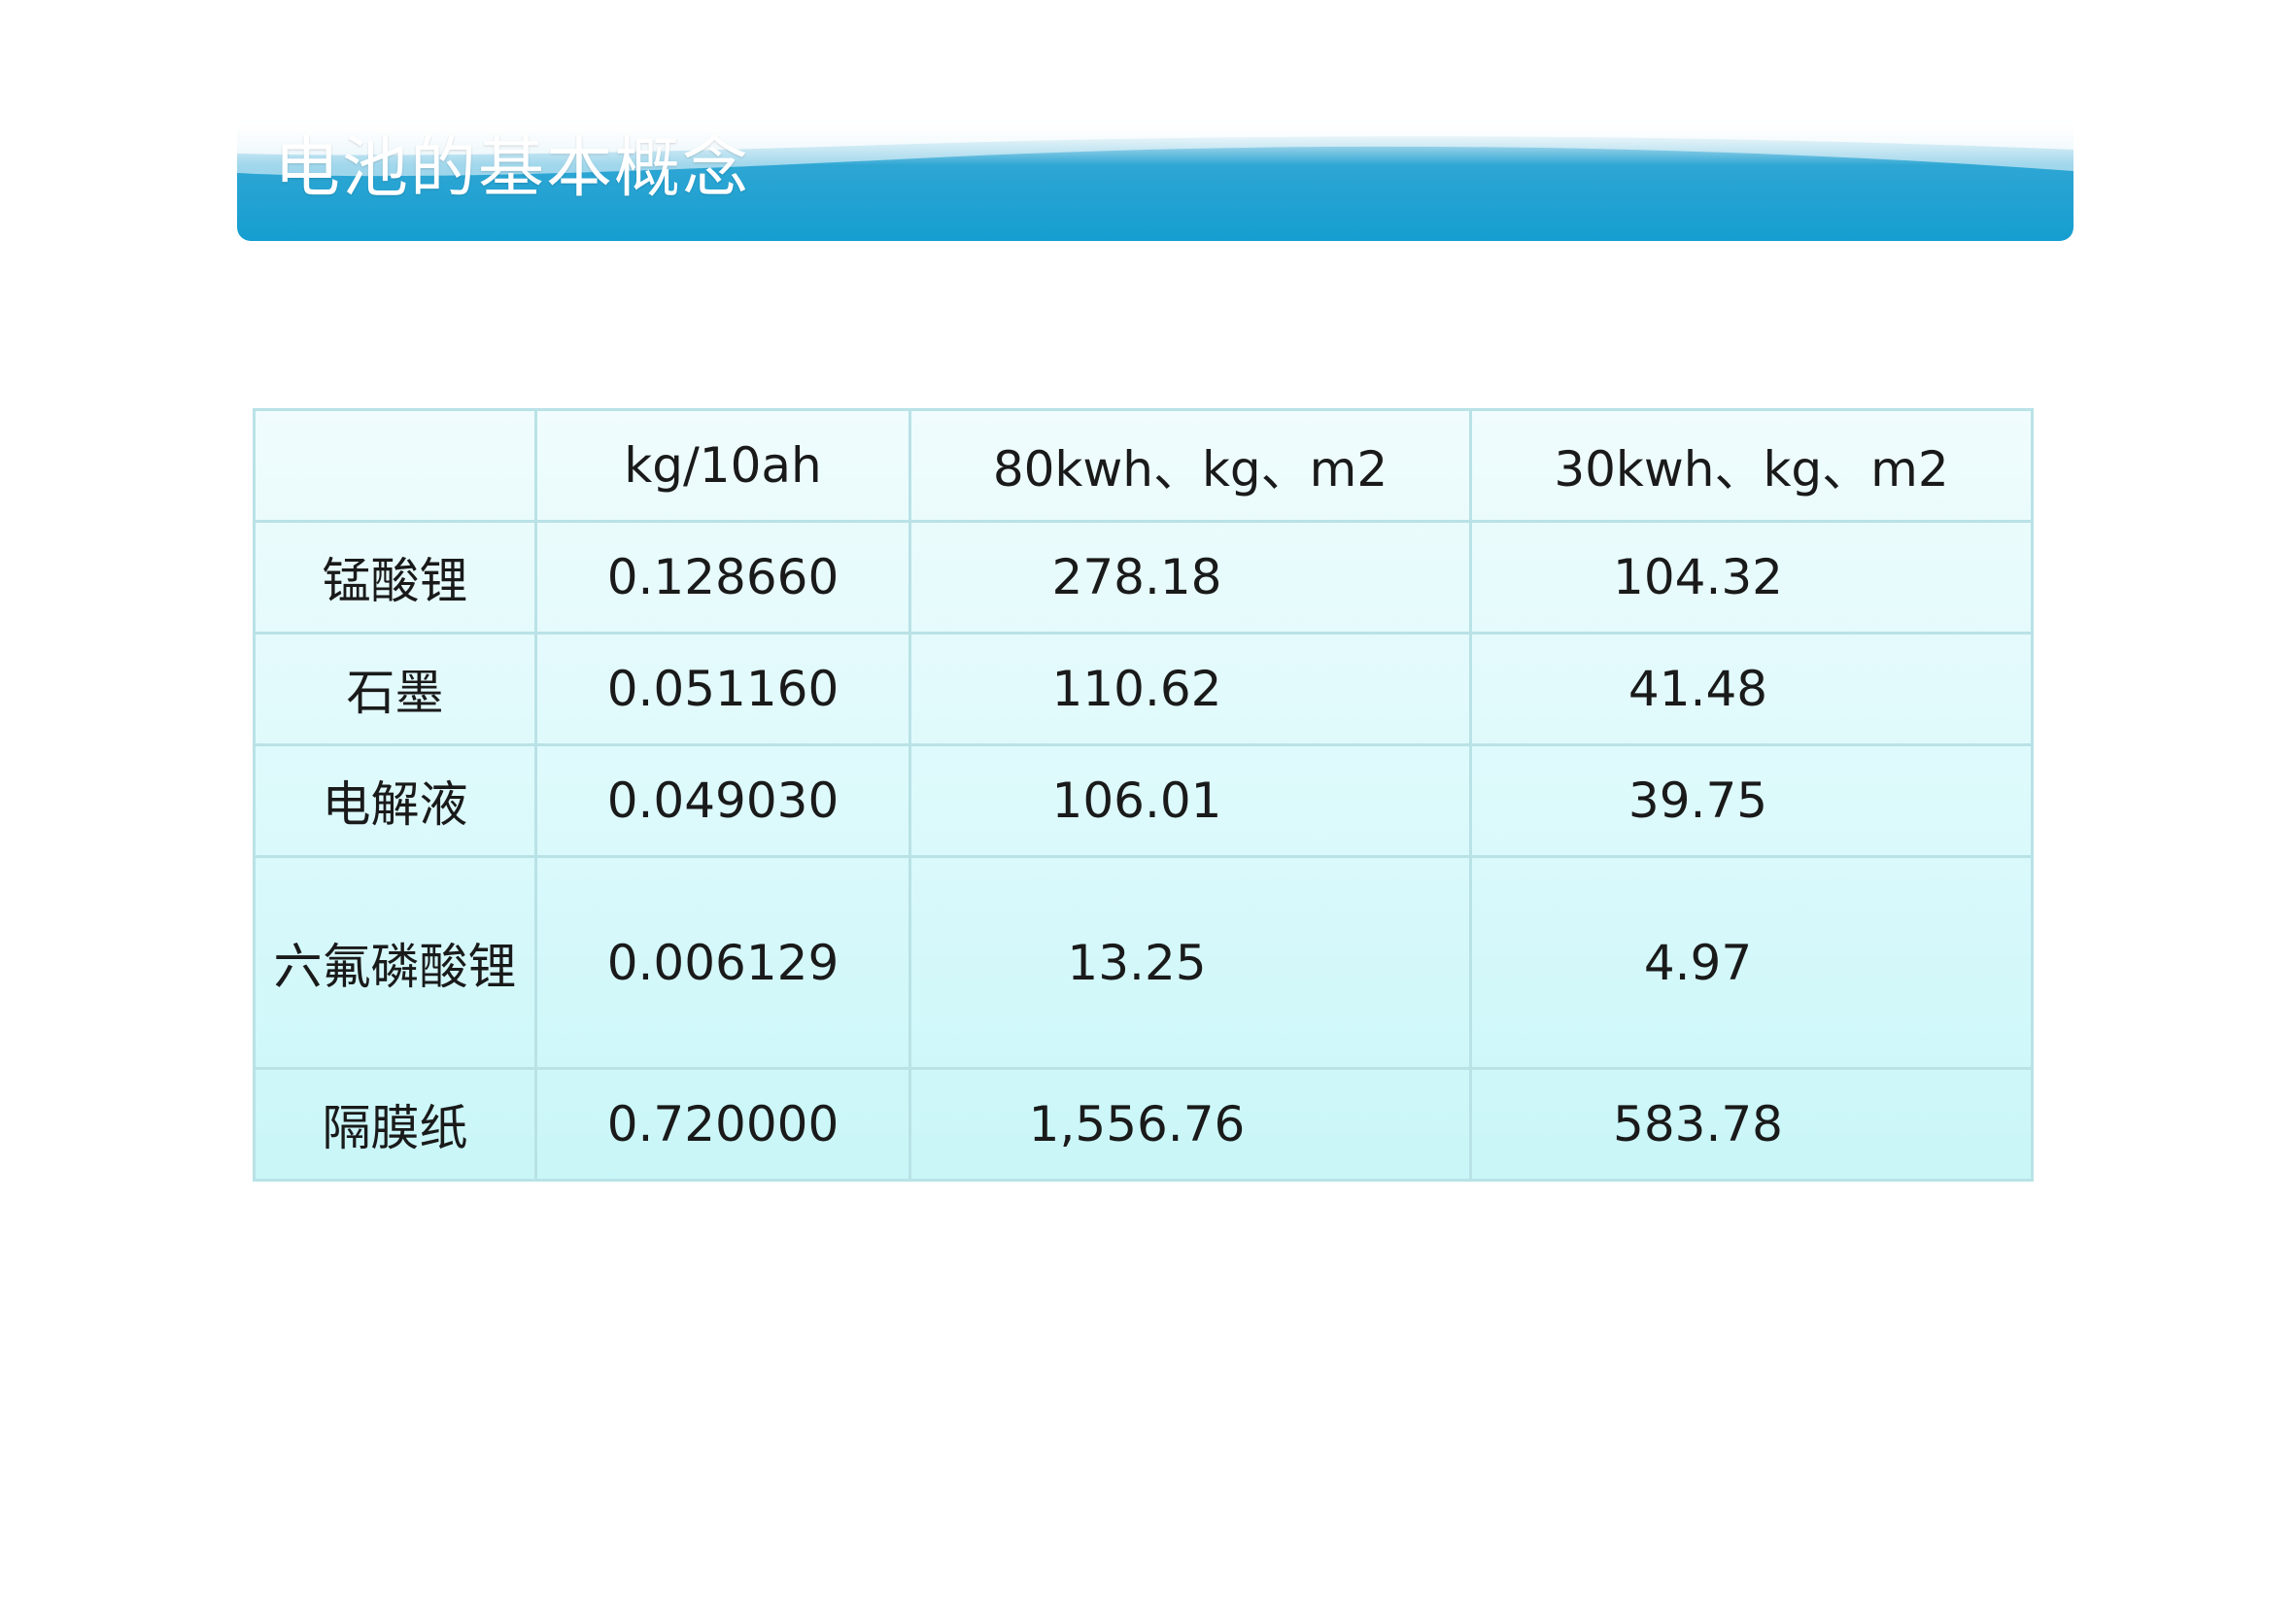  What do you see at coordinates (395, 800) in the screenshot?
I see `row-label: 电解液` at bounding box center [395, 800].